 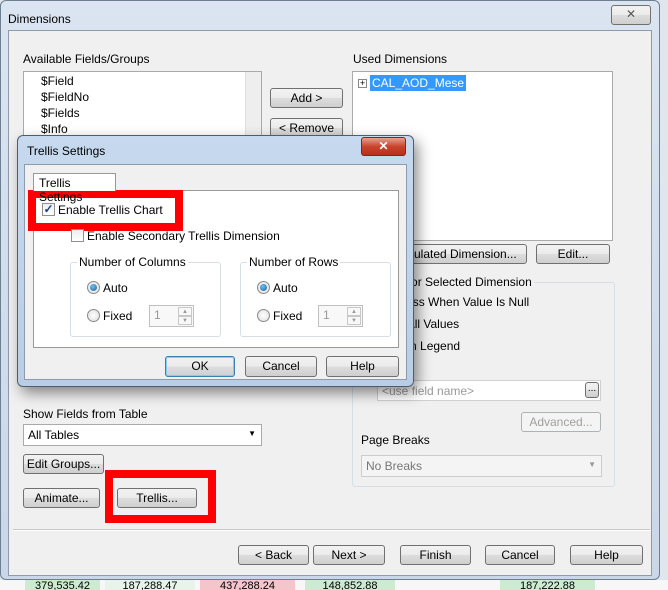 What do you see at coordinates (288, 316) in the screenshot?
I see `rows-fixed-label: Fixed` at bounding box center [288, 316].